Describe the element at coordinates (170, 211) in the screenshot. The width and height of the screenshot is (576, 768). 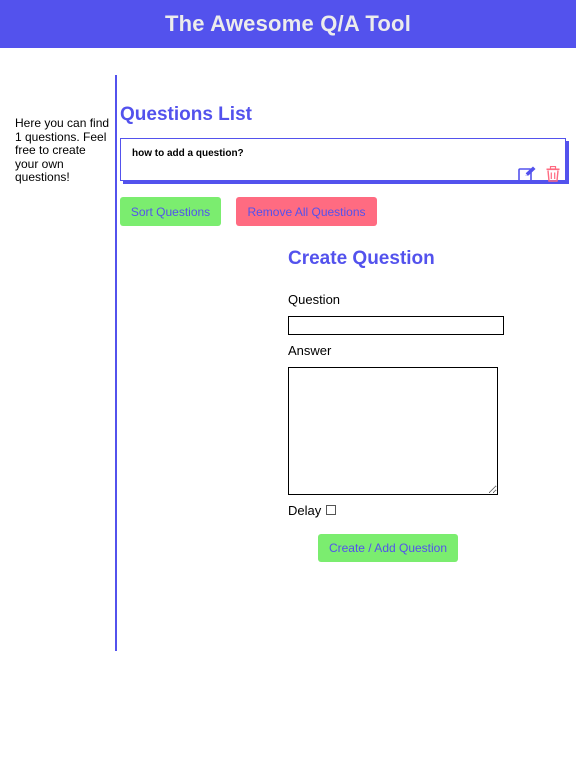
I see `sort-questions-button: Sort Questions` at that location.